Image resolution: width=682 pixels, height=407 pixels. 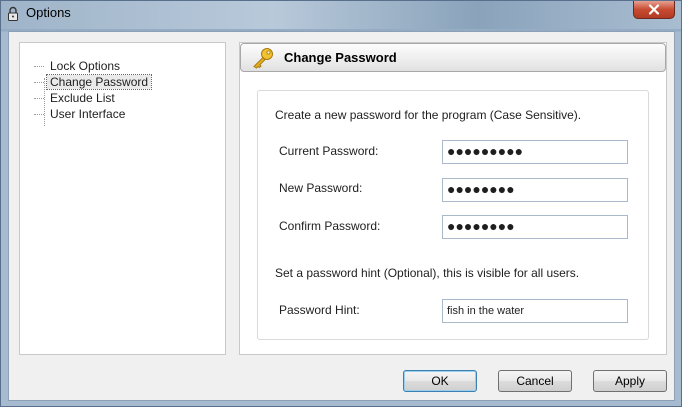 I want to click on close-button, so click(x=654, y=10).